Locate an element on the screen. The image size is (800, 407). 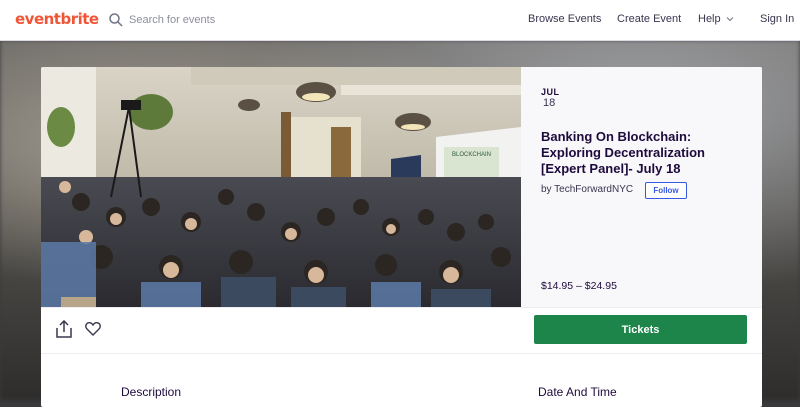
sign-in-link: Sign In is located at coordinates (777, 19).